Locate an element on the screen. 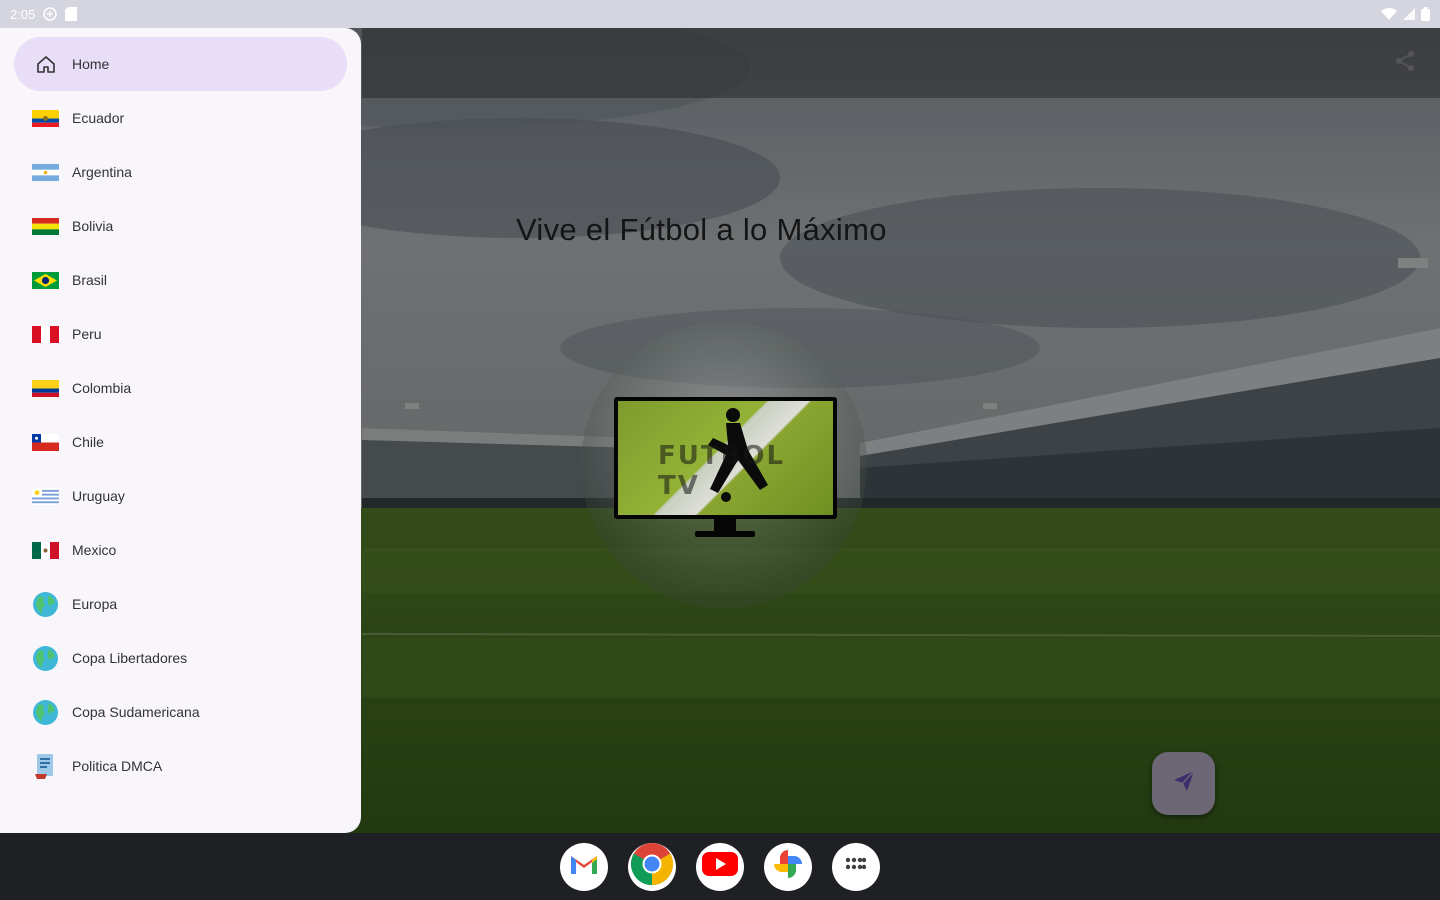 Image resolution: width=1440 pixels, height=900 pixels. taskbar is located at coordinates (720, 866).